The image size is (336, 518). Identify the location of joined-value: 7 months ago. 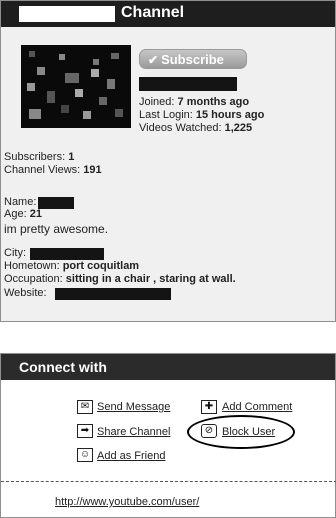
(213, 102).